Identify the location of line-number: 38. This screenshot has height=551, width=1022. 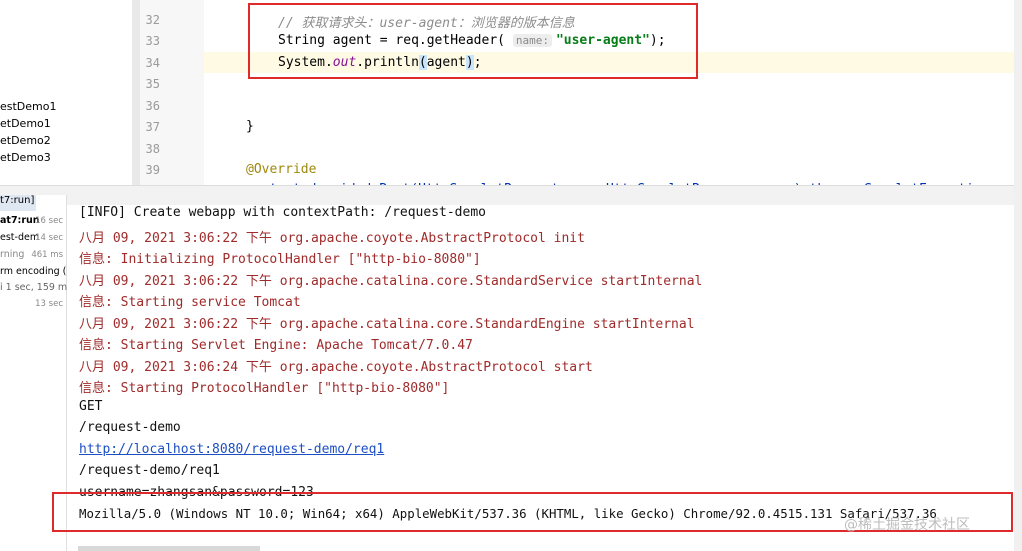
(152, 149).